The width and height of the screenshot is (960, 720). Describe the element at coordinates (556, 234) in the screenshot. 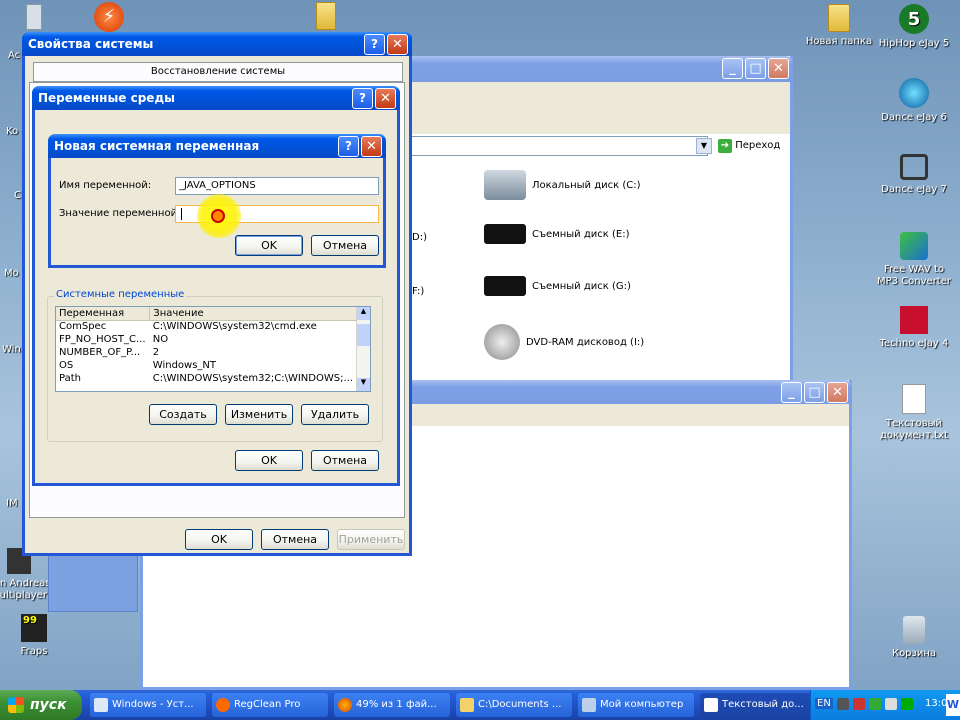

I see `drive-e: Съемный диск (E:)` at that location.